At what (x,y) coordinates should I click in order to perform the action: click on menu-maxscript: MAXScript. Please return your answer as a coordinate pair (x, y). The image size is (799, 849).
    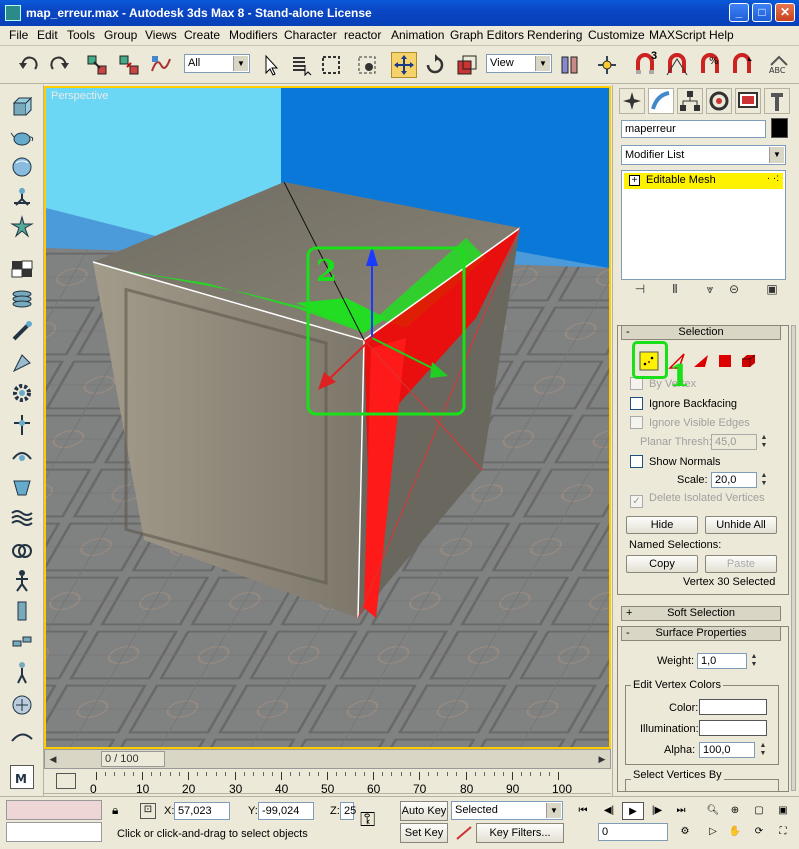
    Looking at the image, I should click on (677, 35).